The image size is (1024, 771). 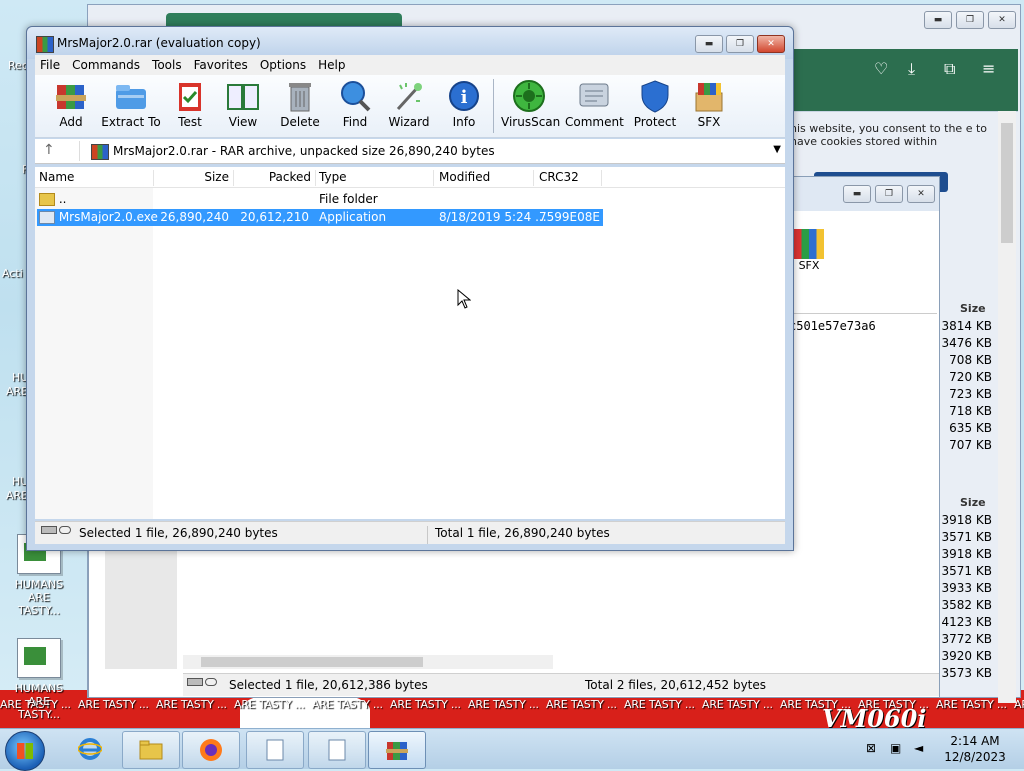 What do you see at coordinates (45, 44) in the screenshot?
I see `winrar-app-icon` at bounding box center [45, 44].